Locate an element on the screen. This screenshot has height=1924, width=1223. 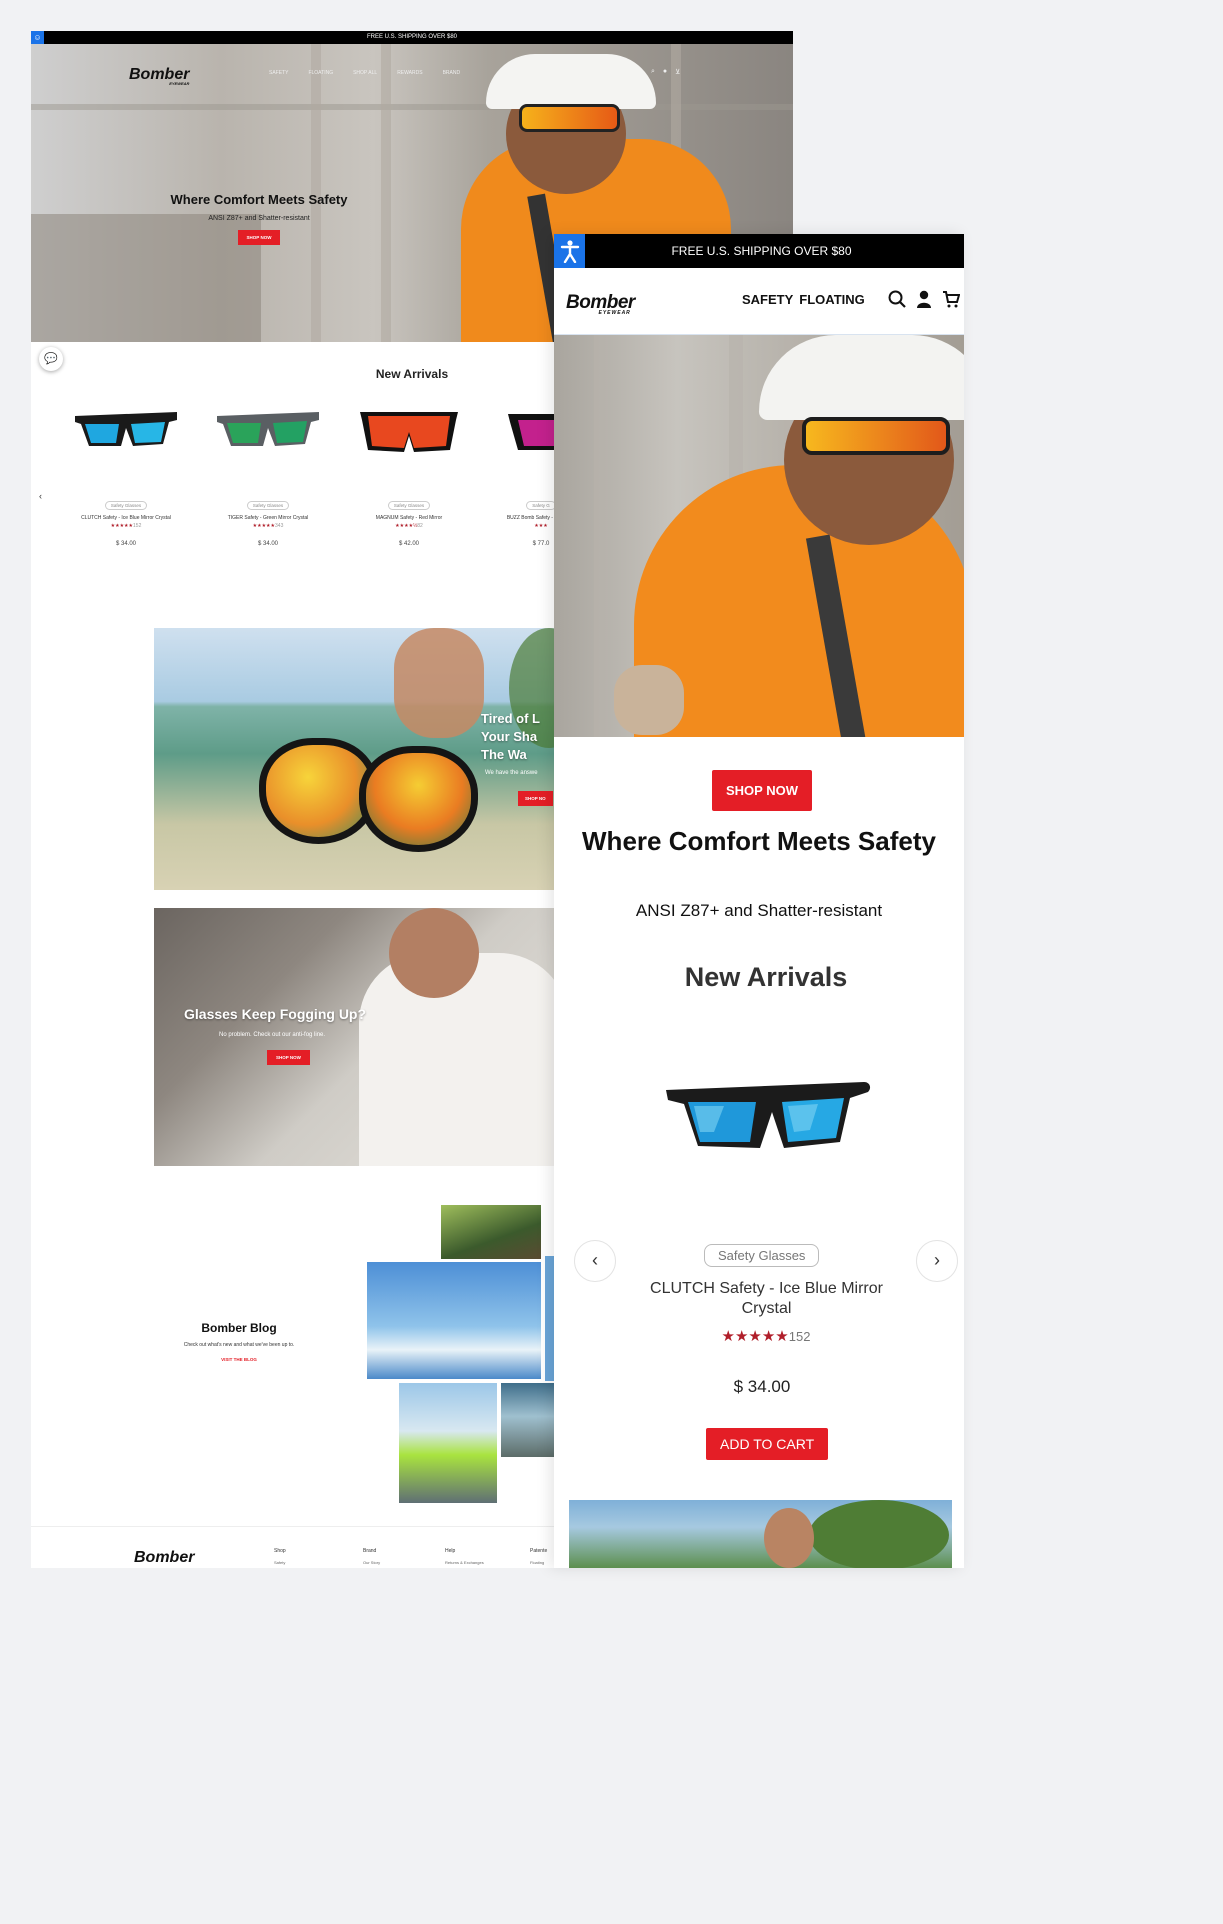
nav-item-brand: BRAND is located at coordinates (452, 73).